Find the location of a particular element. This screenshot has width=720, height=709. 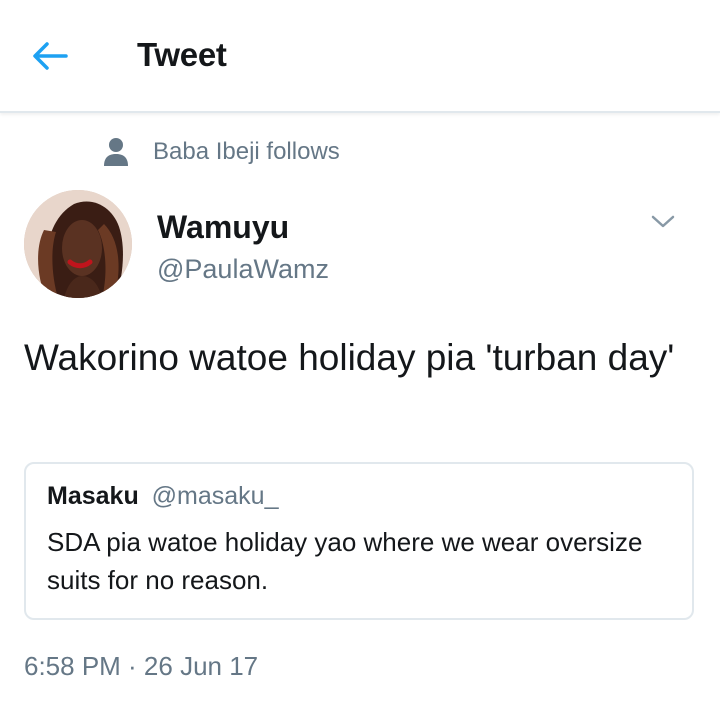

back-button is located at coordinates (50, 56).